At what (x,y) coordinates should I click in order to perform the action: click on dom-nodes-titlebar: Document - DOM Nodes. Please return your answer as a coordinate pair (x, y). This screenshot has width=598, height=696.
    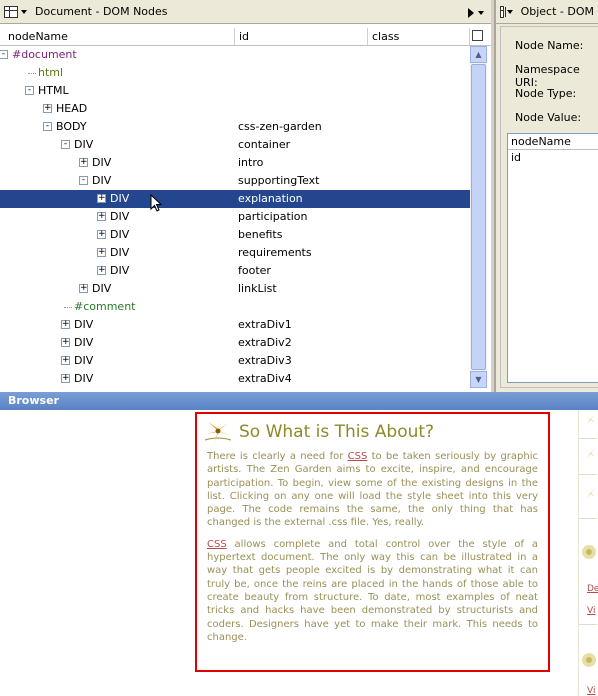
    Looking at the image, I should click on (245, 12).